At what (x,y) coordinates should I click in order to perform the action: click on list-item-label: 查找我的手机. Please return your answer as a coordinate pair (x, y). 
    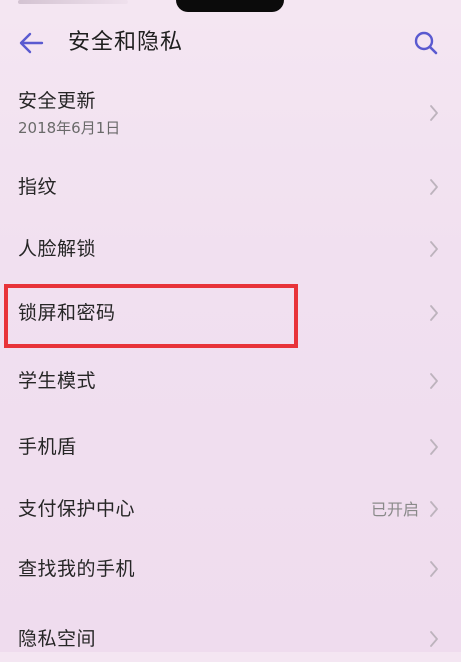
    Looking at the image, I should click on (77, 569).